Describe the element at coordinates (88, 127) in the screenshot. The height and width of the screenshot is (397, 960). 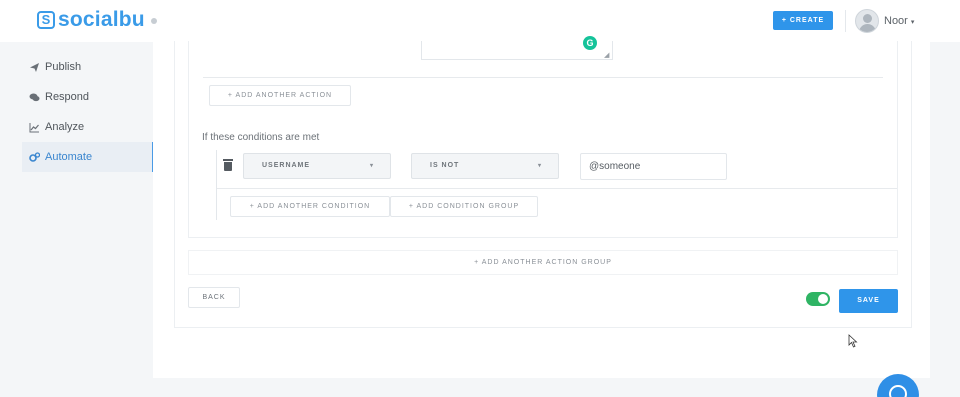
I see `sidebar-item-analyze: Analyze` at that location.